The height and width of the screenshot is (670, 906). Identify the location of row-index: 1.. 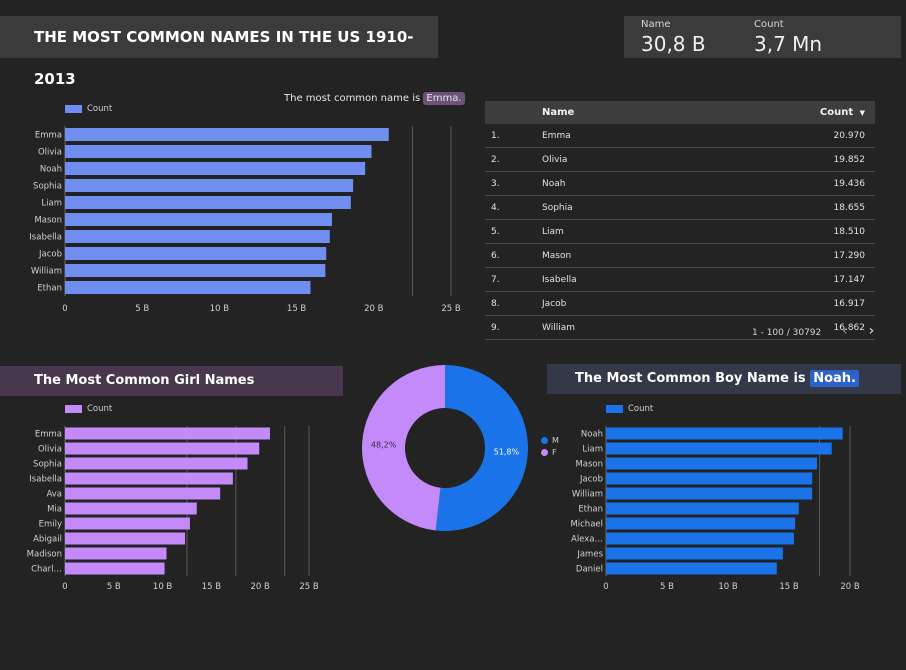
(513, 136).